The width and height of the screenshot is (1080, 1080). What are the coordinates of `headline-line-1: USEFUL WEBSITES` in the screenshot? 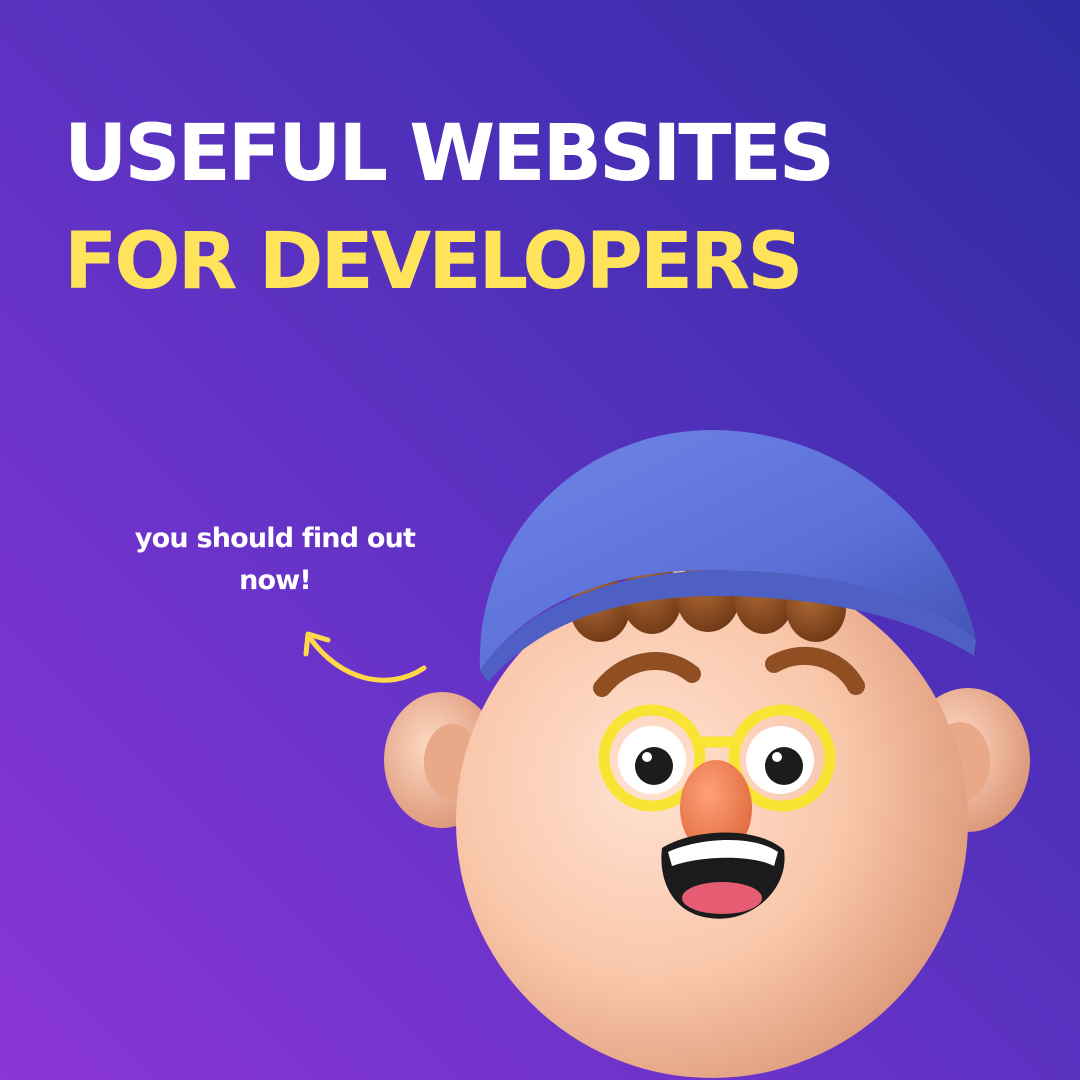 It's located at (449, 154).